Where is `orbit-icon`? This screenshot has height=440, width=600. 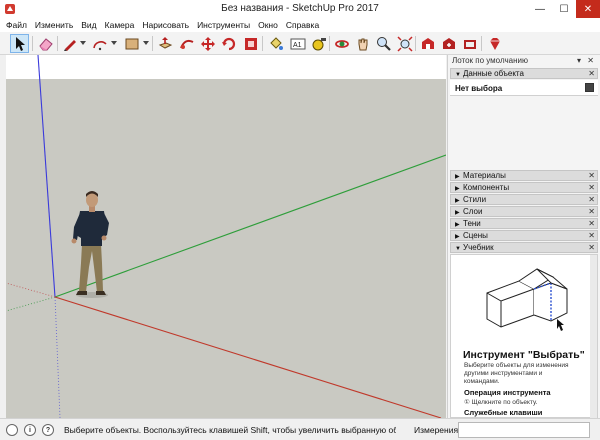 orbit-icon is located at coordinates (341, 43).